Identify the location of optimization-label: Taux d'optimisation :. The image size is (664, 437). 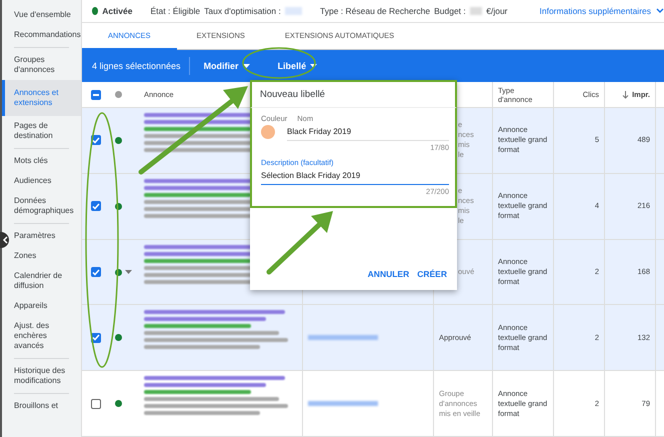
(242, 11).